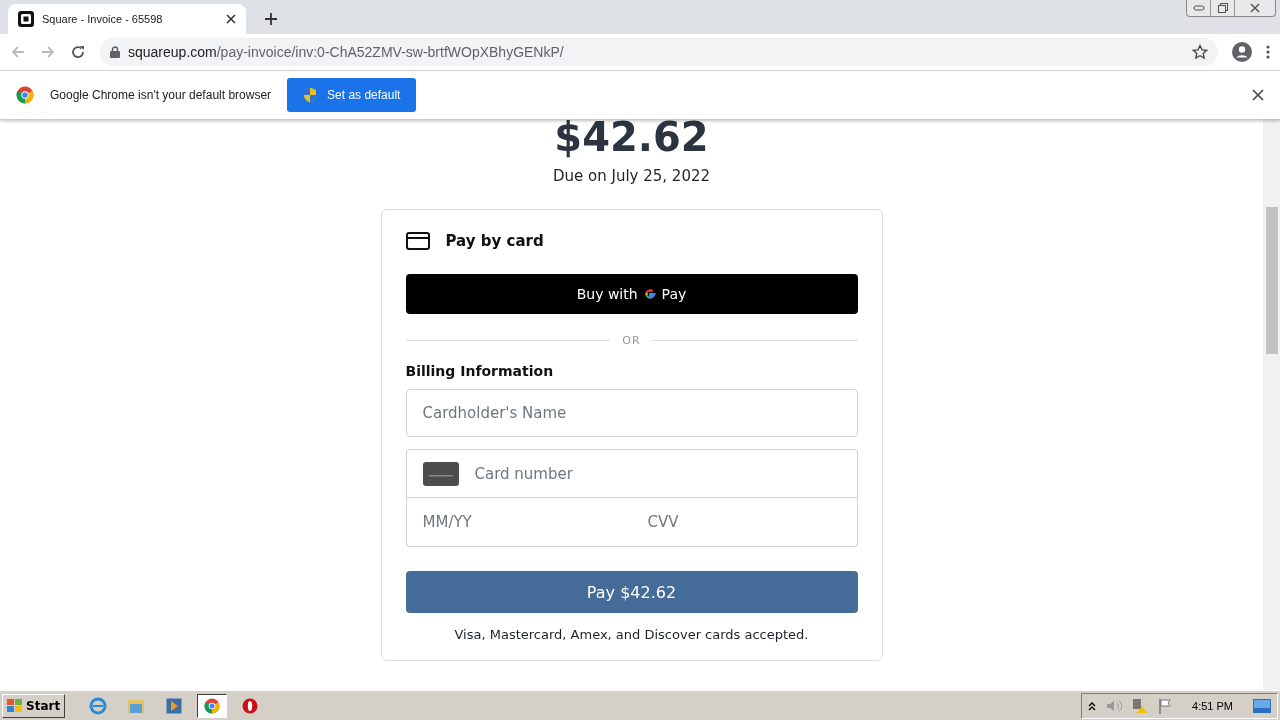 The width and height of the screenshot is (1280, 720). What do you see at coordinates (1258, 95) in the screenshot?
I see `close-icon` at bounding box center [1258, 95].